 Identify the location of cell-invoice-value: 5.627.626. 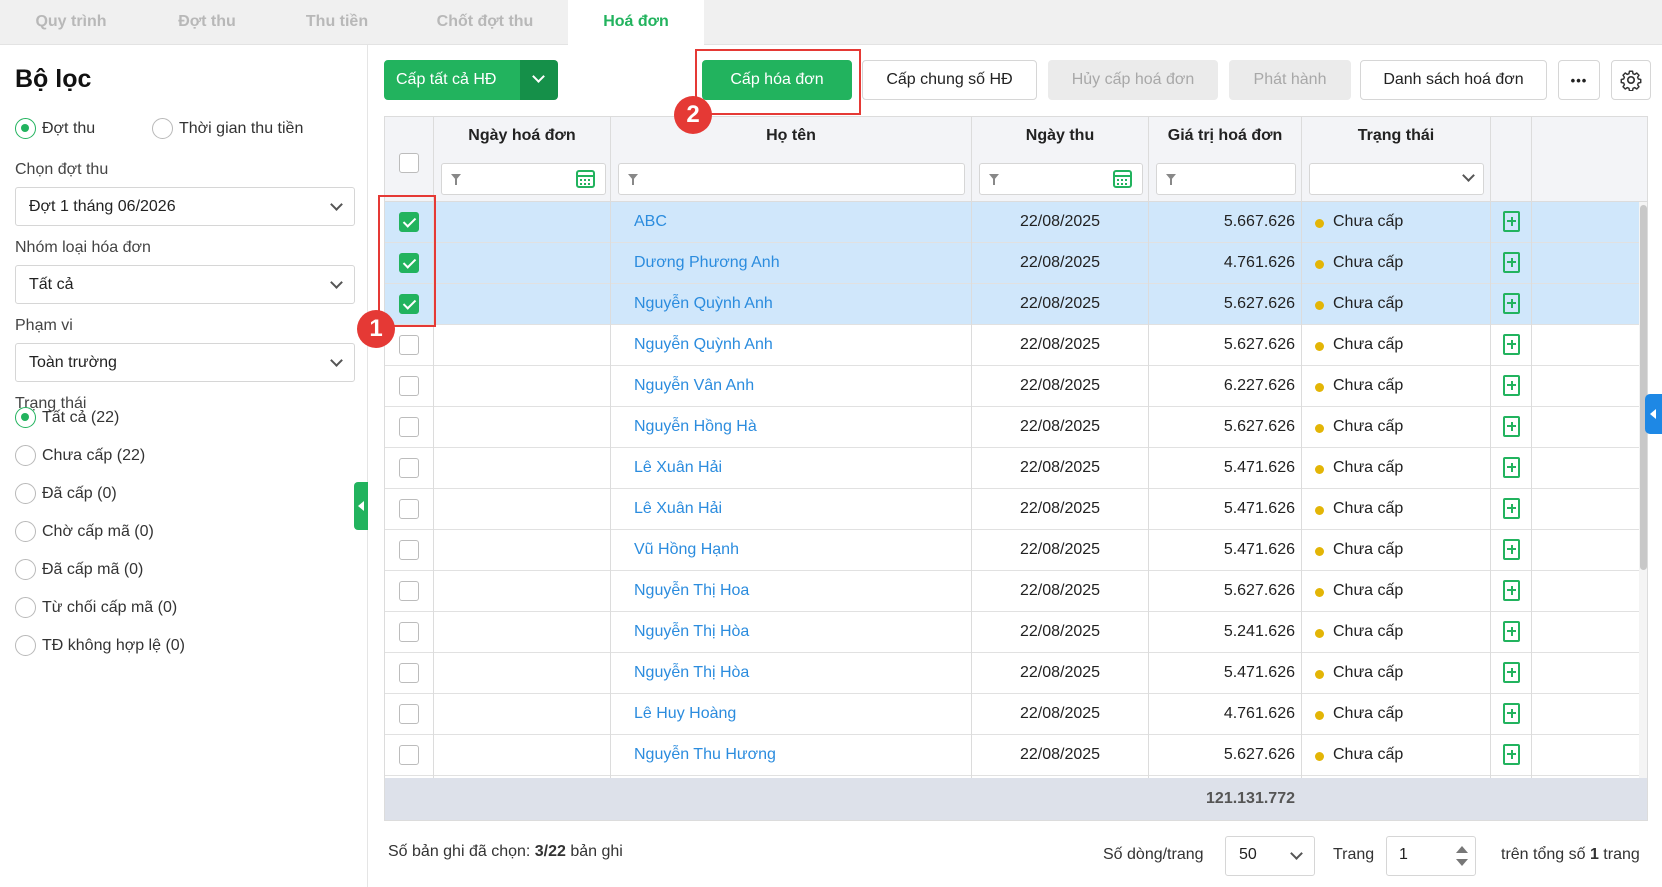
(1259, 590).